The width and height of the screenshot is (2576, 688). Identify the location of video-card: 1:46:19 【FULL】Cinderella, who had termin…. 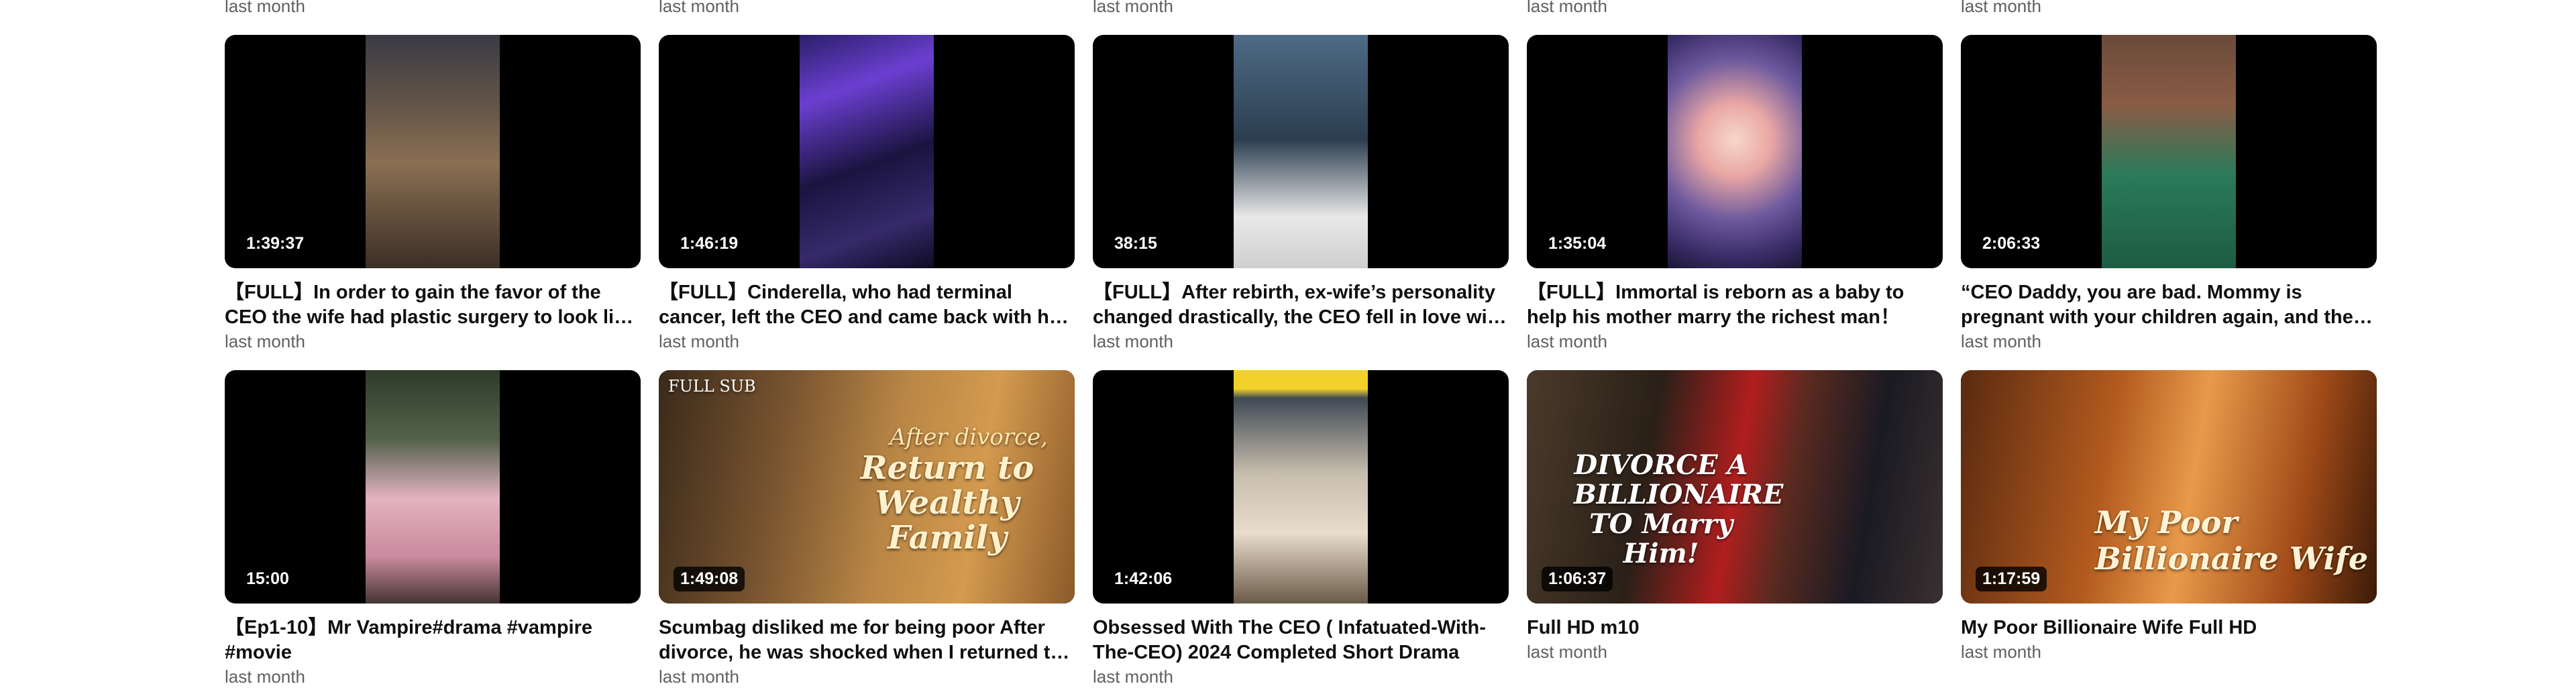
(867, 194).